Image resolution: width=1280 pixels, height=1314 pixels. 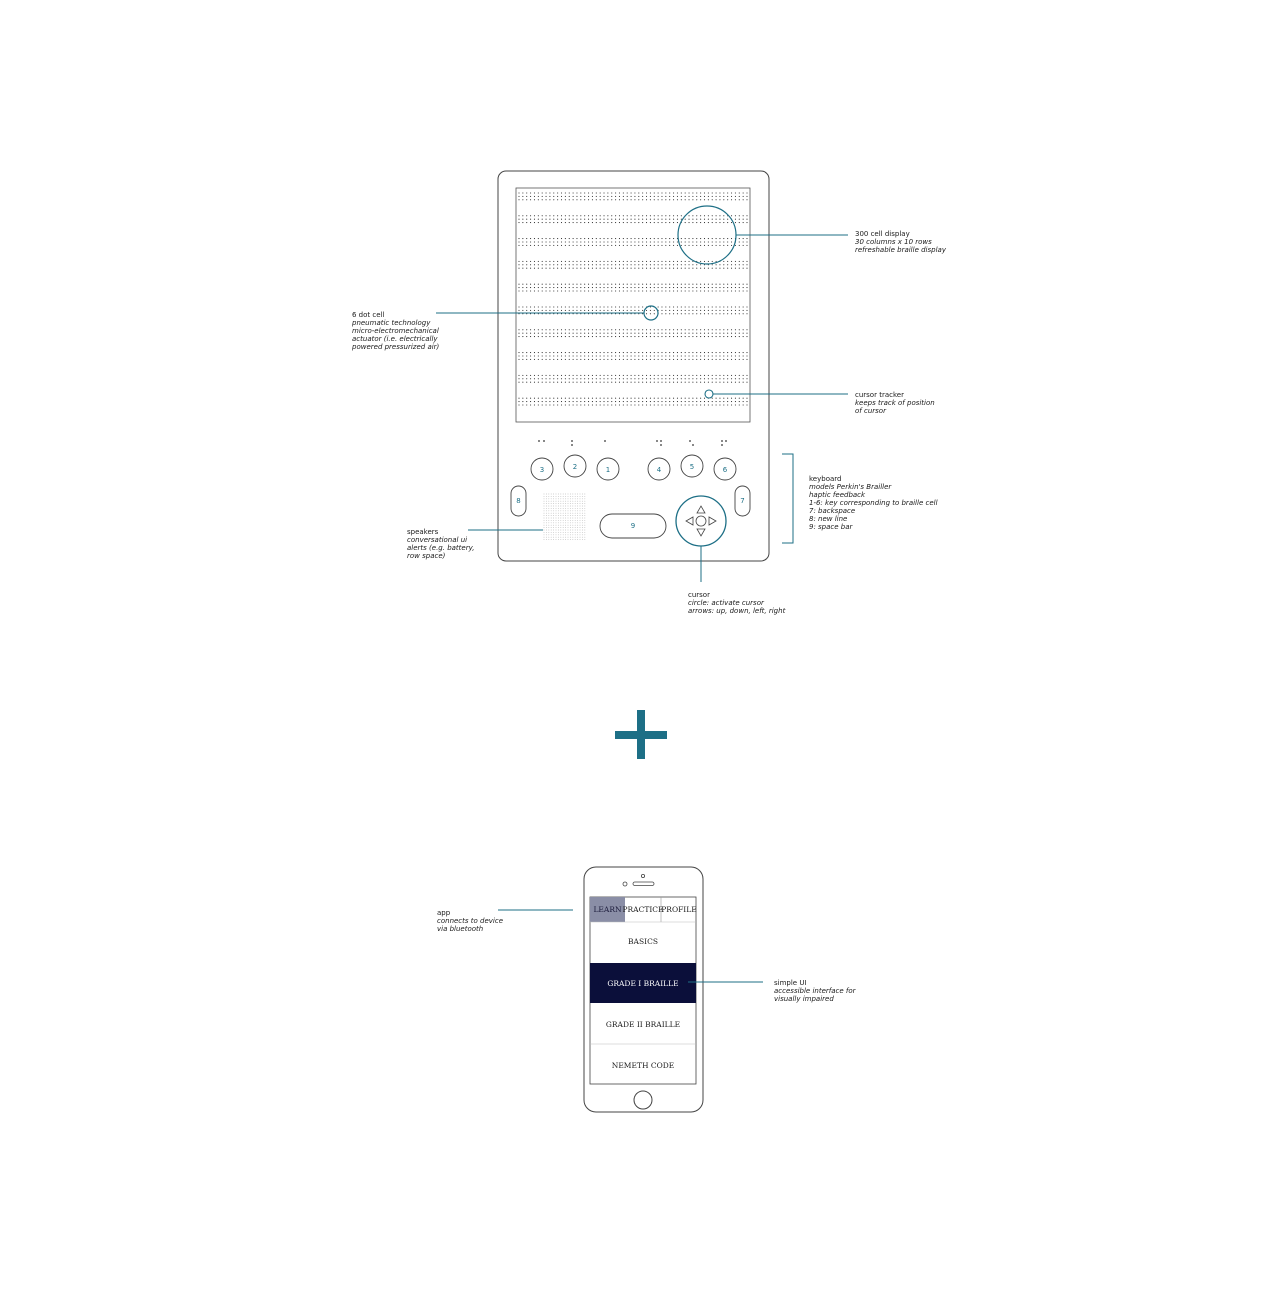 What do you see at coordinates (742, 501) in the screenshot?
I see `key-7: 7` at bounding box center [742, 501].